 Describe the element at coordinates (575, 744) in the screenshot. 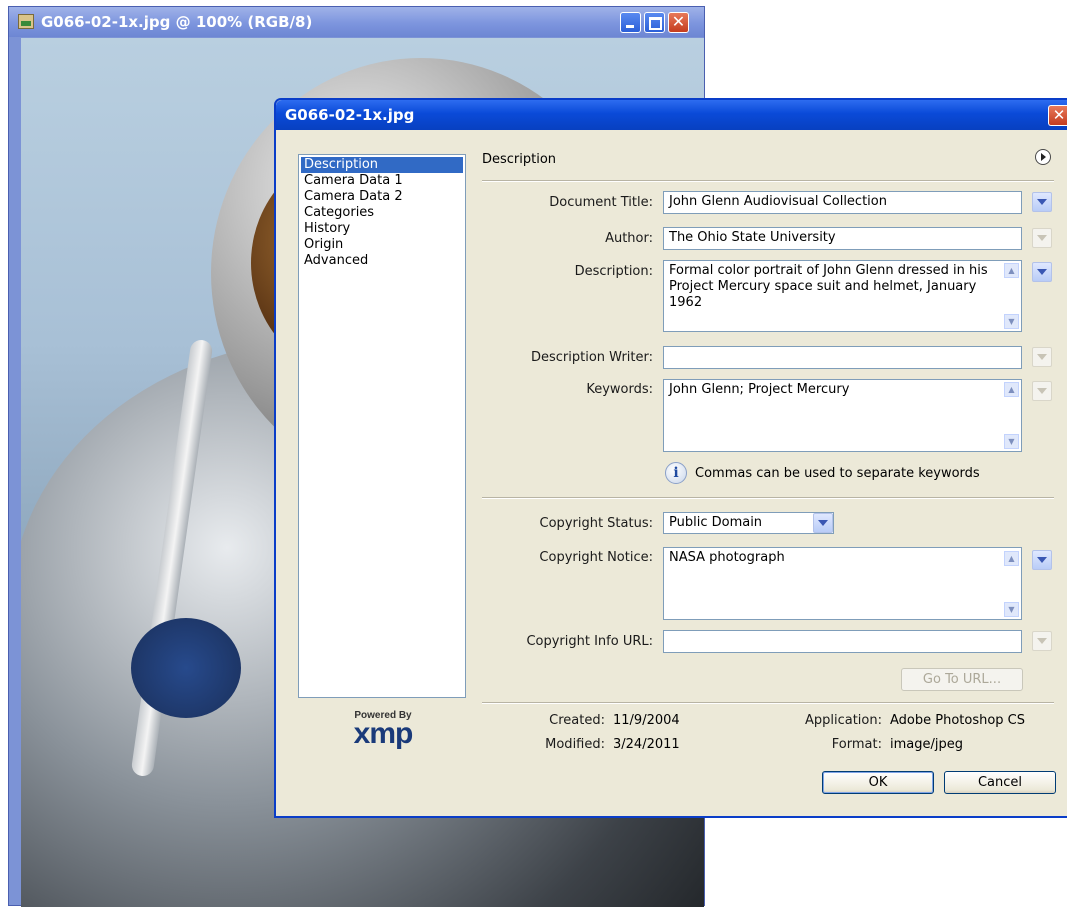

I see `modified-label: Modified:` at that location.